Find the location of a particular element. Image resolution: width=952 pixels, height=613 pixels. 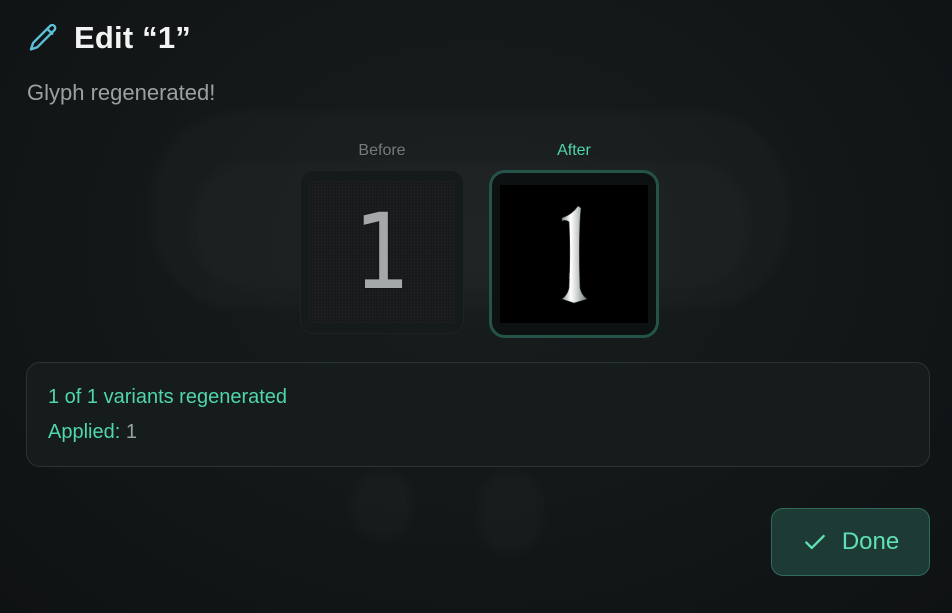

before-label: Before is located at coordinates (382, 150).